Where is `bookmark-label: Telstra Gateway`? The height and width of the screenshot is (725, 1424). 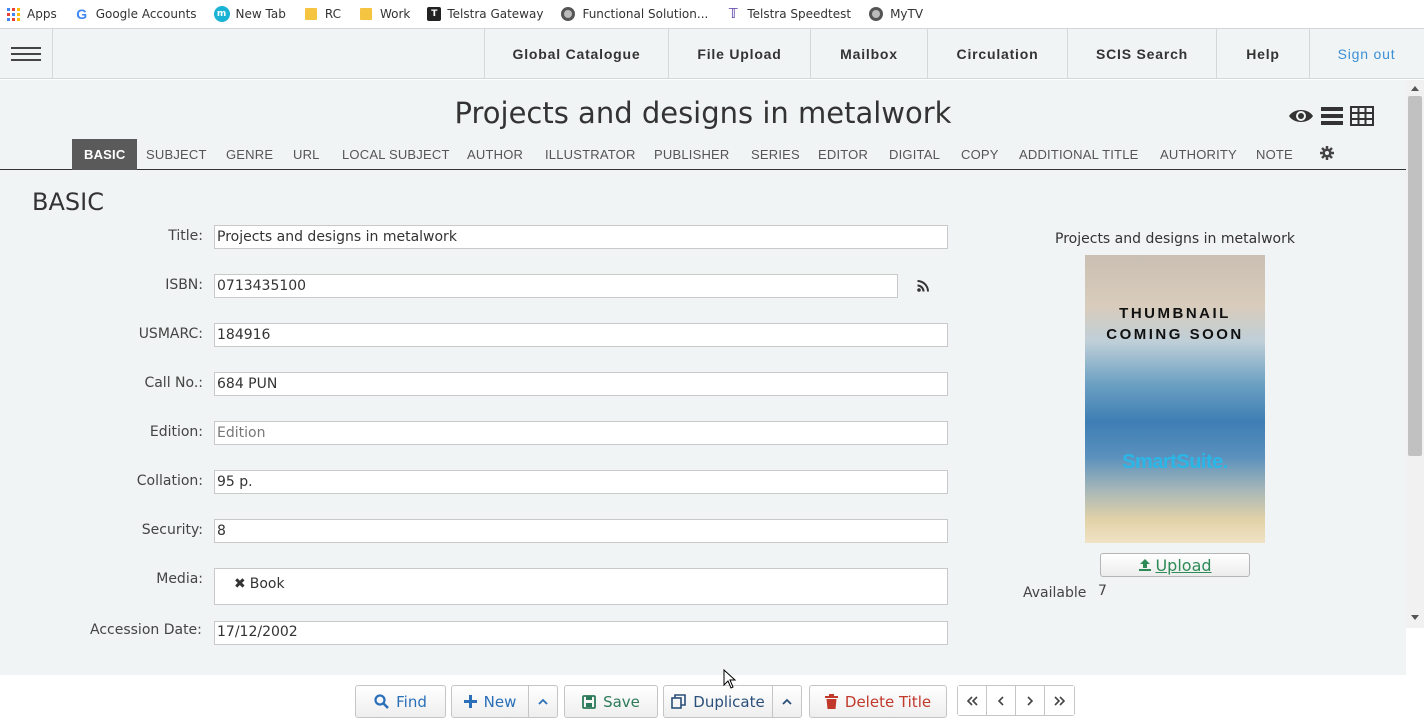
bookmark-label: Telstra Gateway is located at coordinates (495, 14).